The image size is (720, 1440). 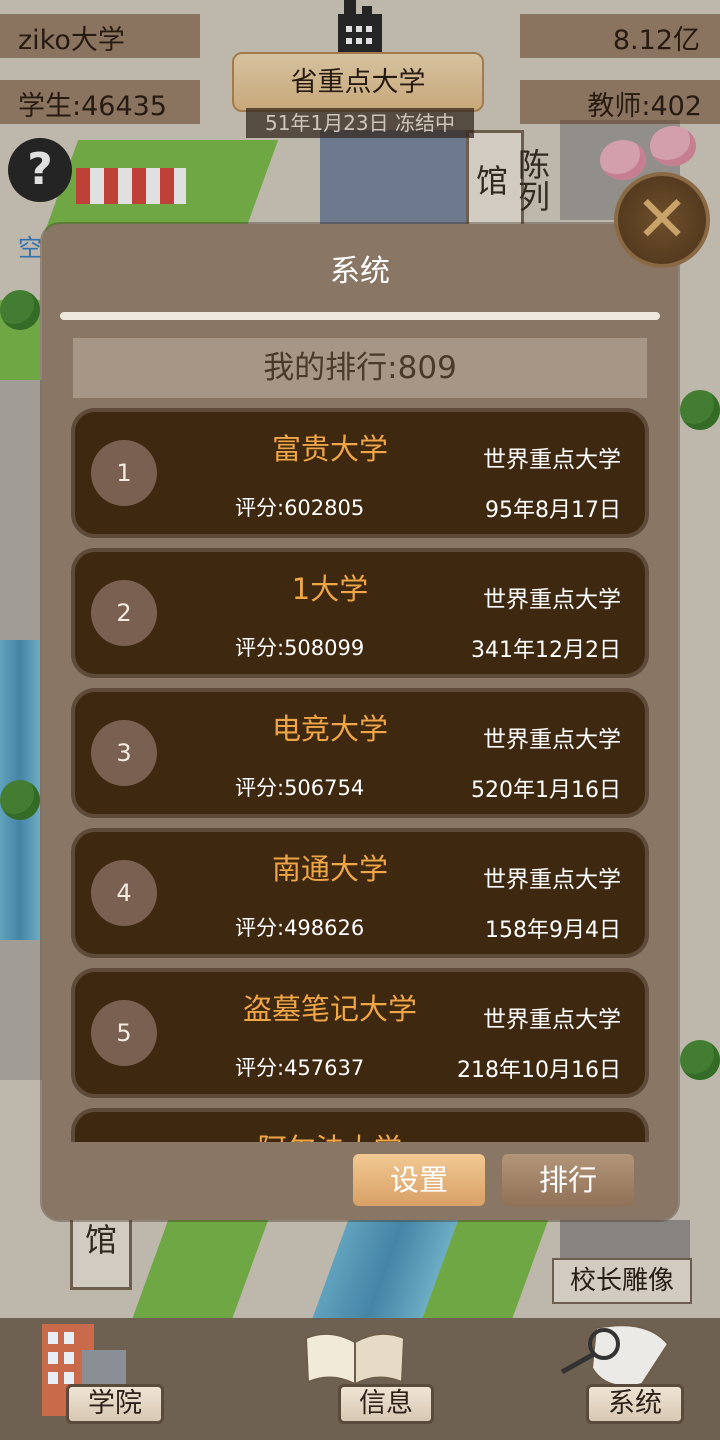 What do you see at coordinates (360, 271) in the screenshot?
I see `dialog-title: 系统` at bounding box center [360, 271].